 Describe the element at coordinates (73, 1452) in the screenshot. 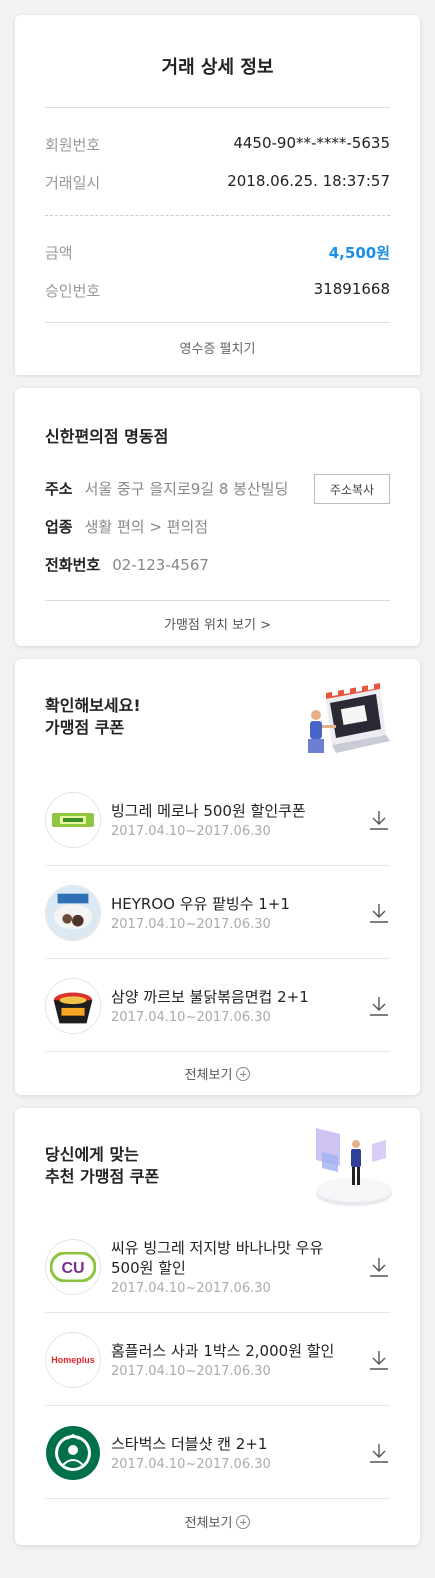

I see `starbucks-logo-icon` at that location.